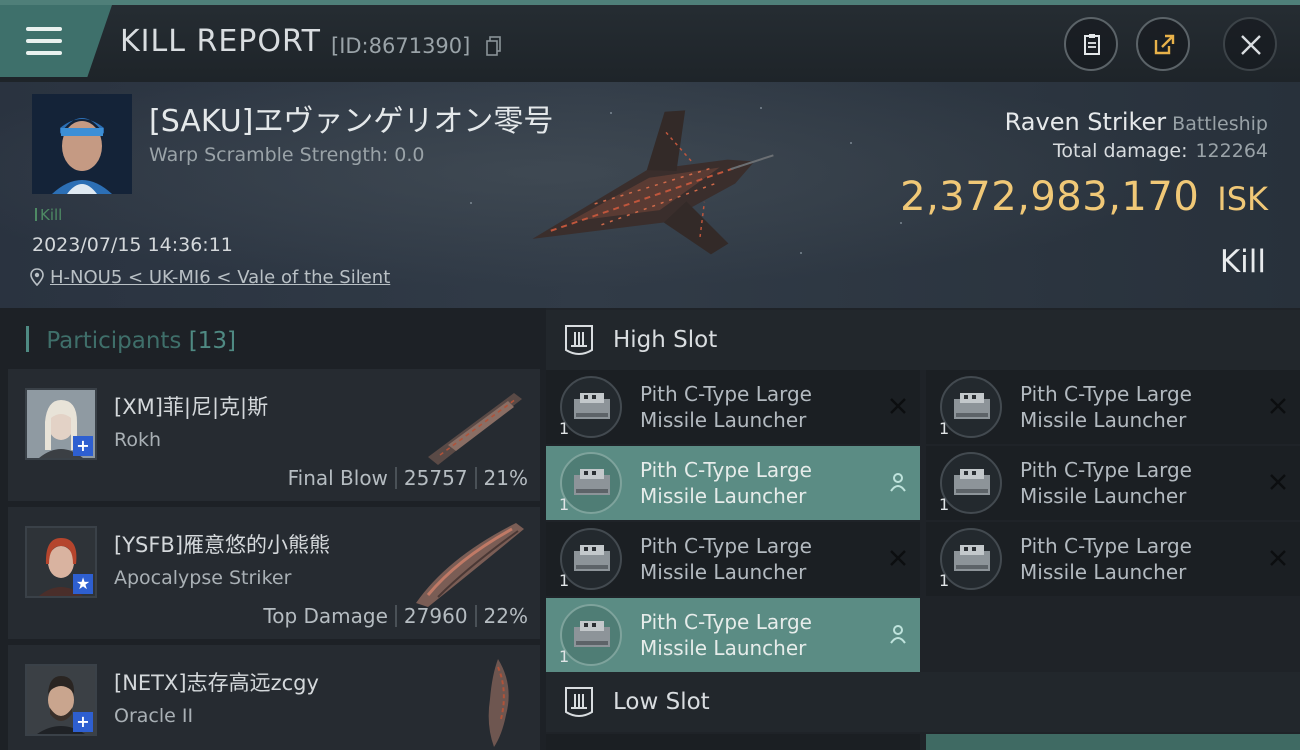 The width and height of the screenshot is (1300, 750). What do you see at coordinates (220, 277) in the screenshot?
I see `location-text: H-NOU5 < UK-MI6 < Vale of the Silent` at bounding box center [220, 277].